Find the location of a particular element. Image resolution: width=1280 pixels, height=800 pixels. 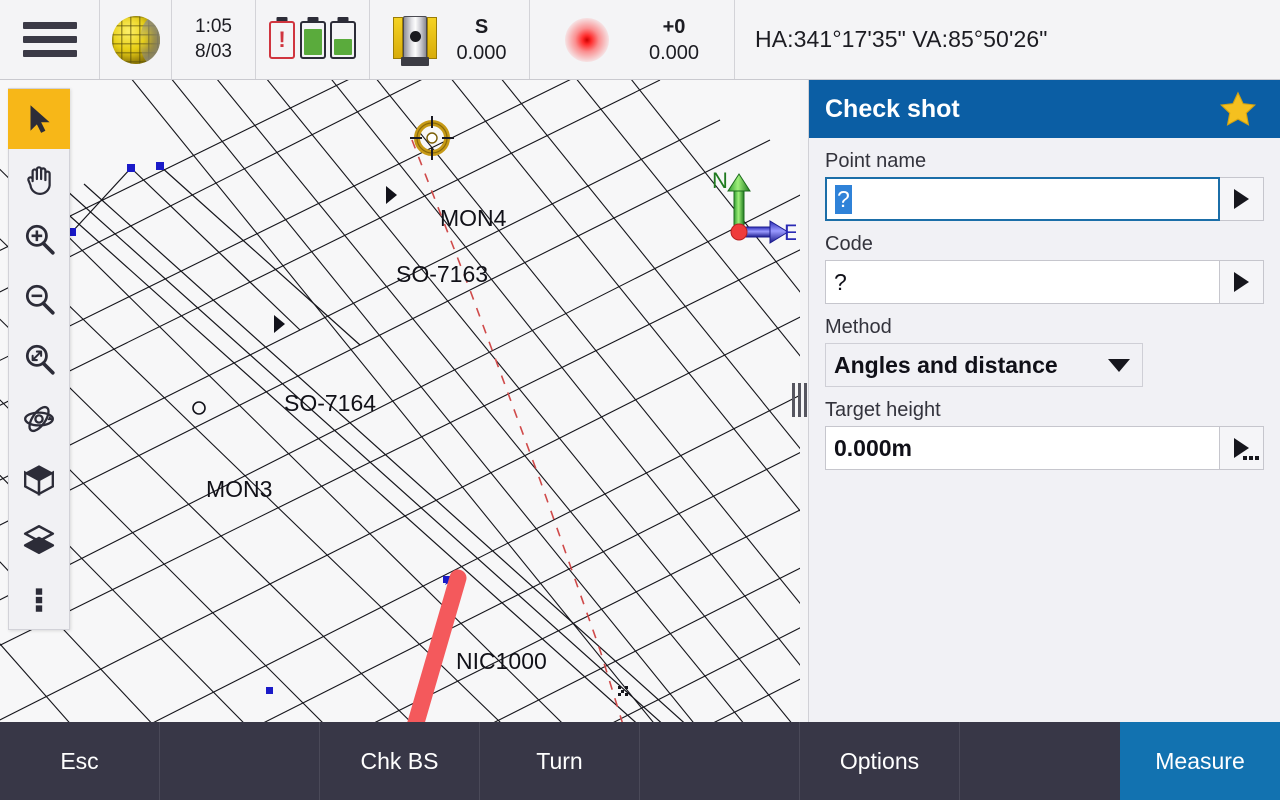

measure-button: Measure is located at coordinates (1200, 761).